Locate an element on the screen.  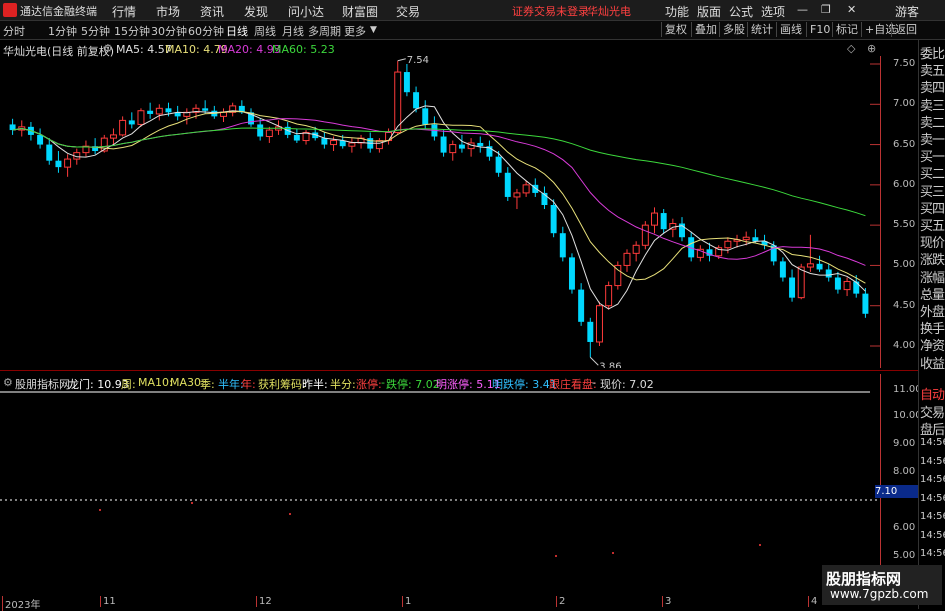
tab-60min: 60分钟 is located at coordinates (206, 31).